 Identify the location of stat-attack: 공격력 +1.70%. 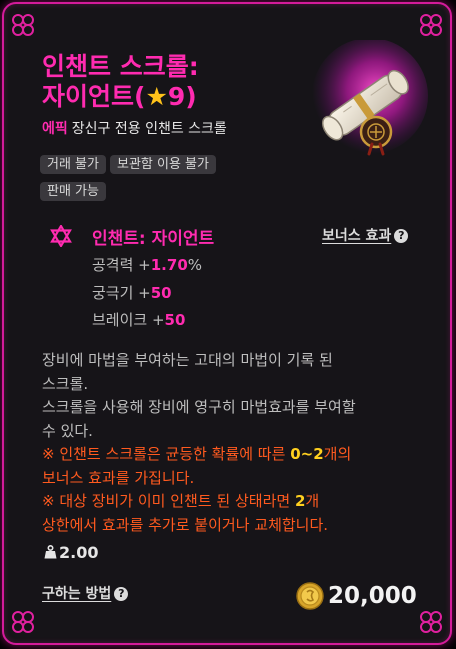
(147, 265).